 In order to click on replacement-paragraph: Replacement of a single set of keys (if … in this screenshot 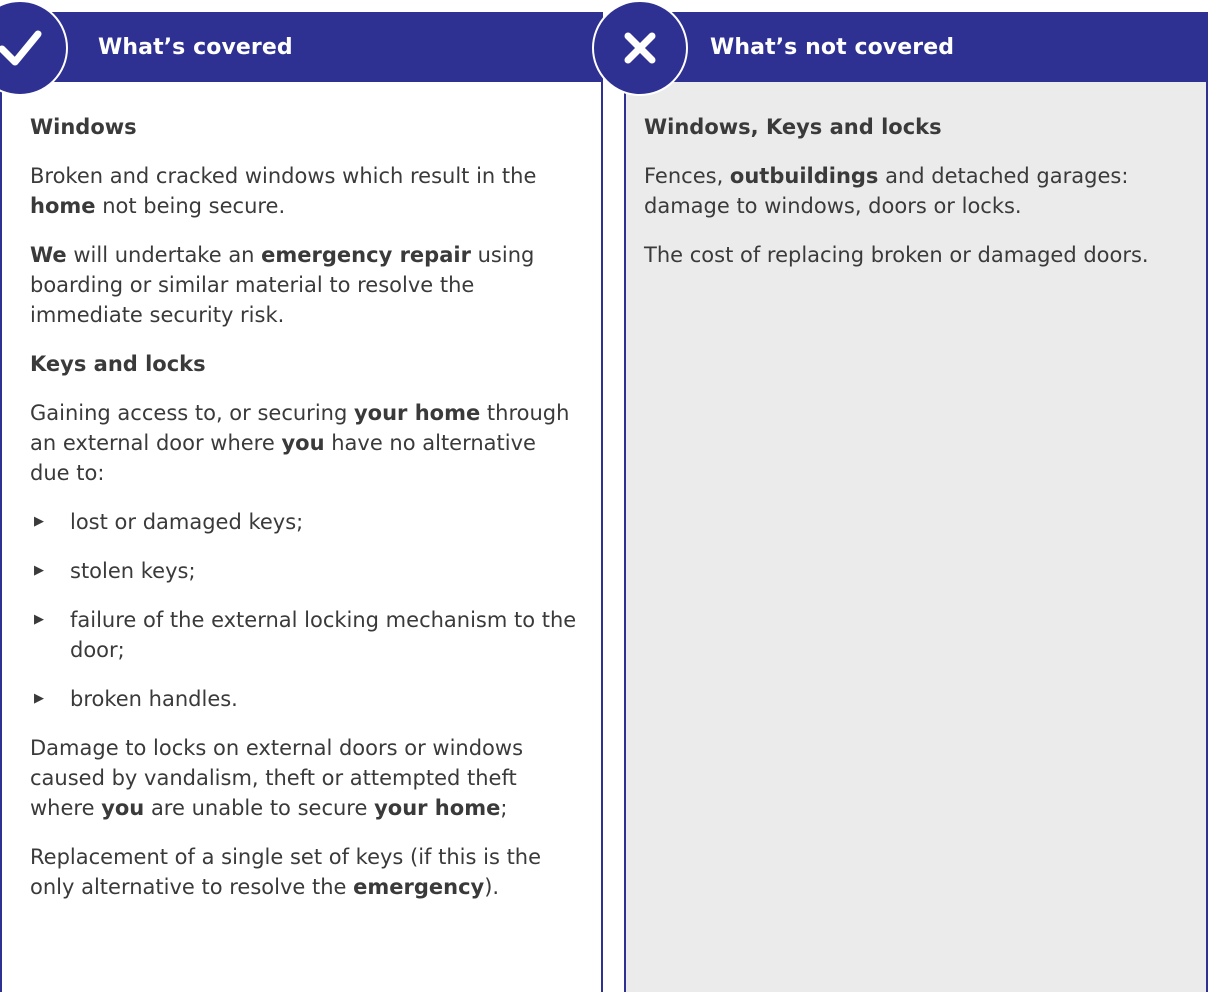, I will do `click(286, 872)`.